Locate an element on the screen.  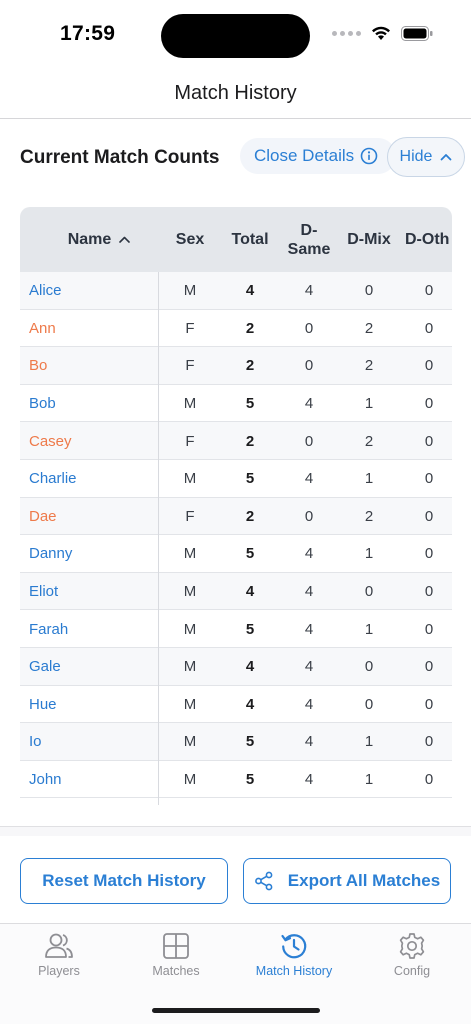
table-row: Eliot M 4 4 0 0 is located at coordinates (236, 591).